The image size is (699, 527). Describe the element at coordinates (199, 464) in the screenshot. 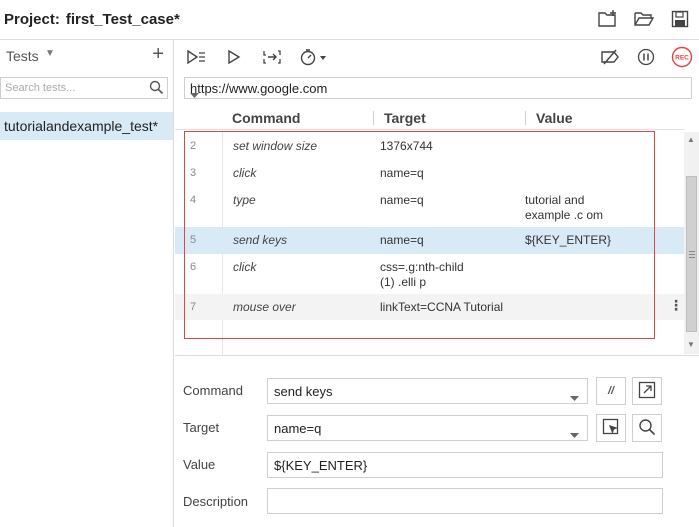

I see `value-label: Value` at that location.